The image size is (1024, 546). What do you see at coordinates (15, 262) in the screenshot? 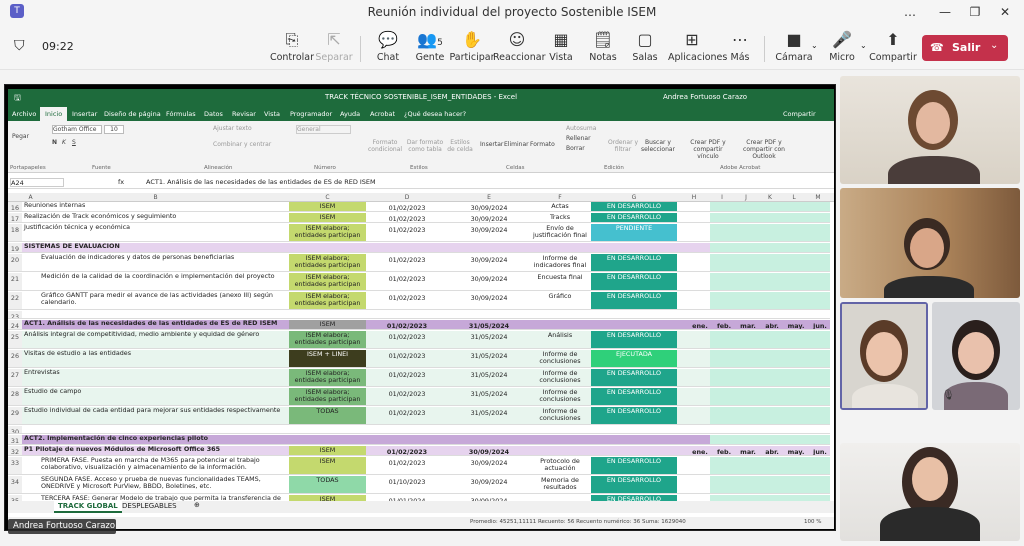
I see `cell: 20` at bounding box center [15, 262].